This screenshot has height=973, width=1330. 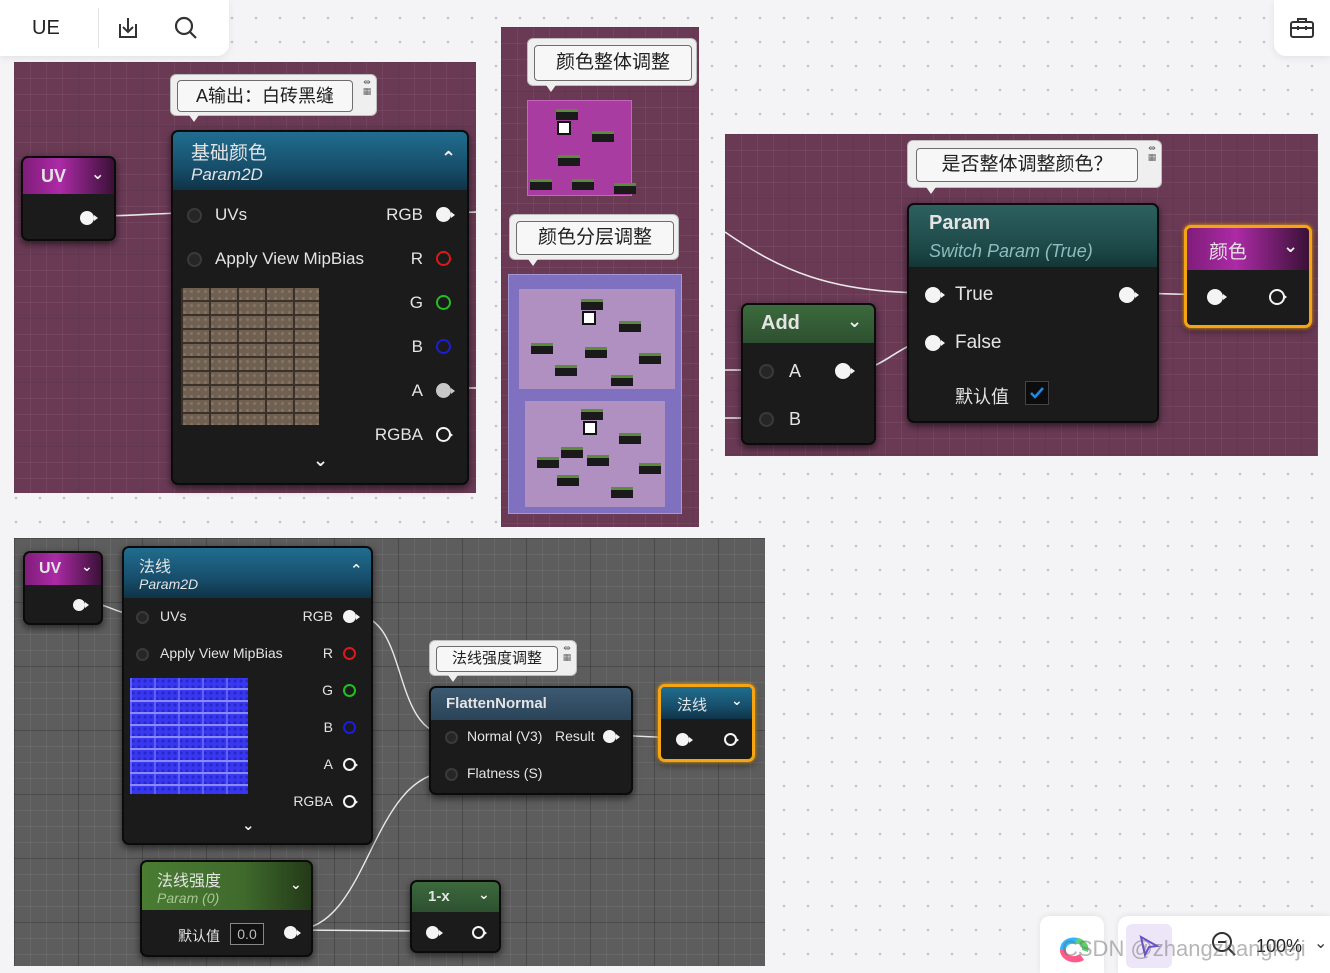 I want to click on expand-chevron-icon: ⌄, so click(x=248, y=825).